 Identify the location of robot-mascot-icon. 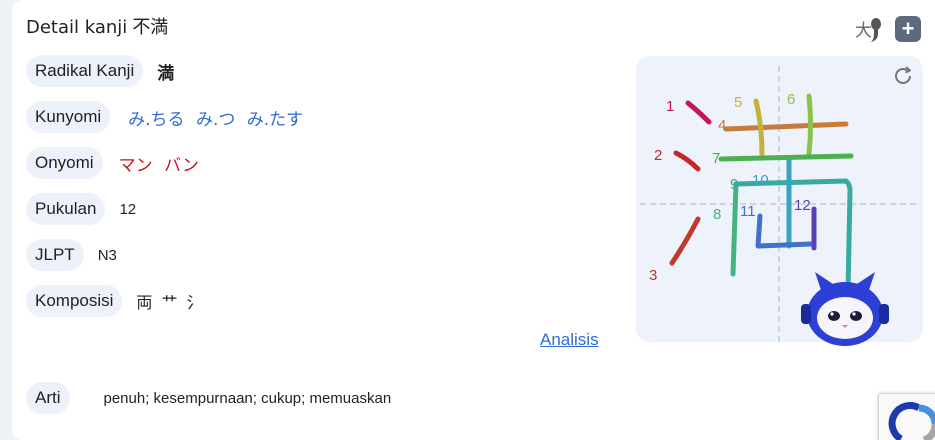
(845, 309).